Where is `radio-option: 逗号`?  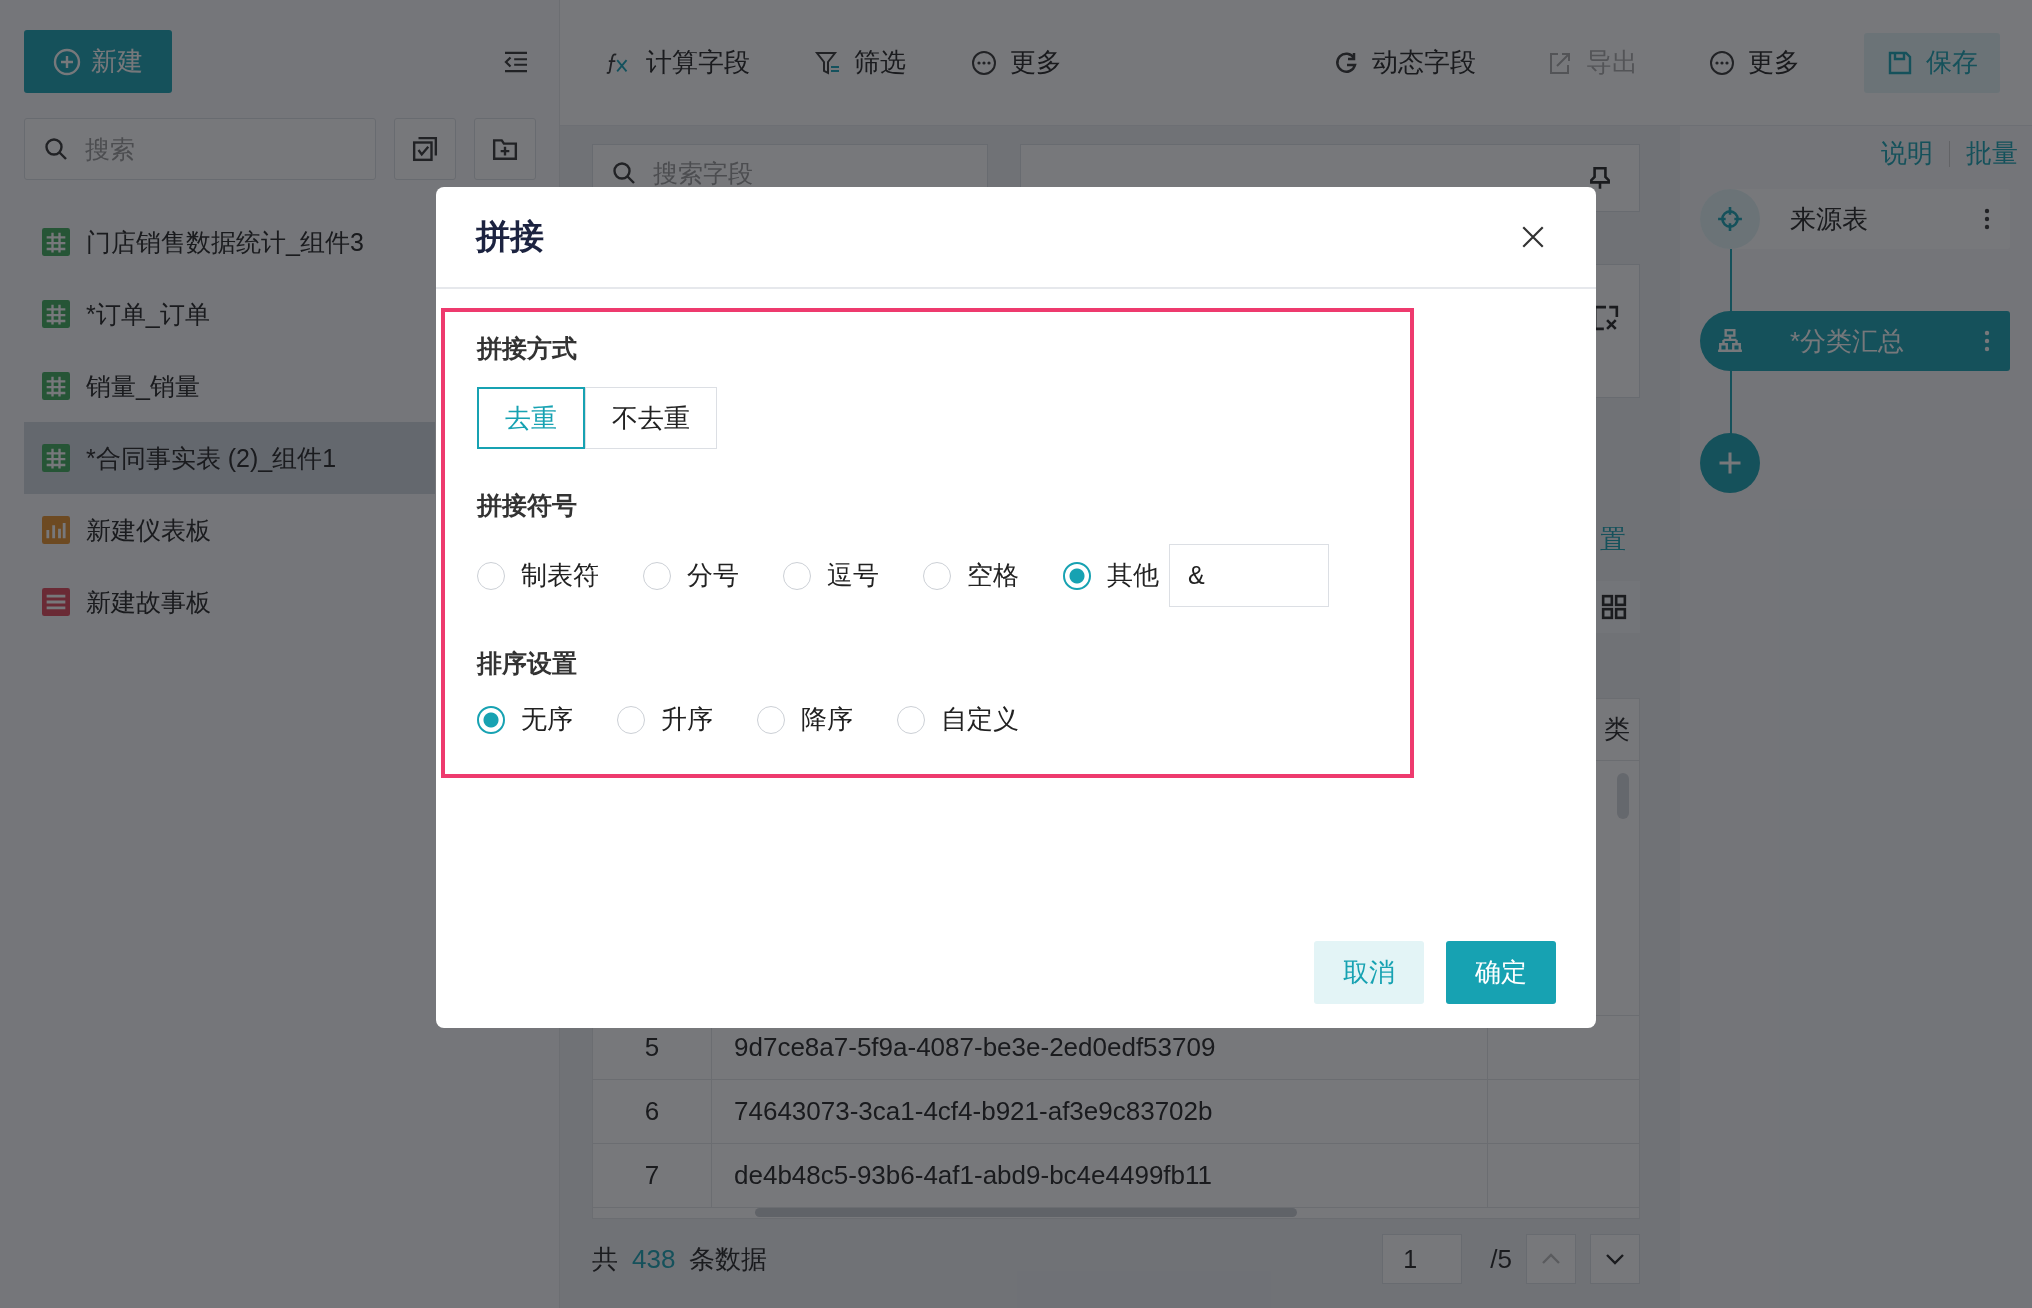
radio-option: 逗号 is located at coordinates (831, 575).